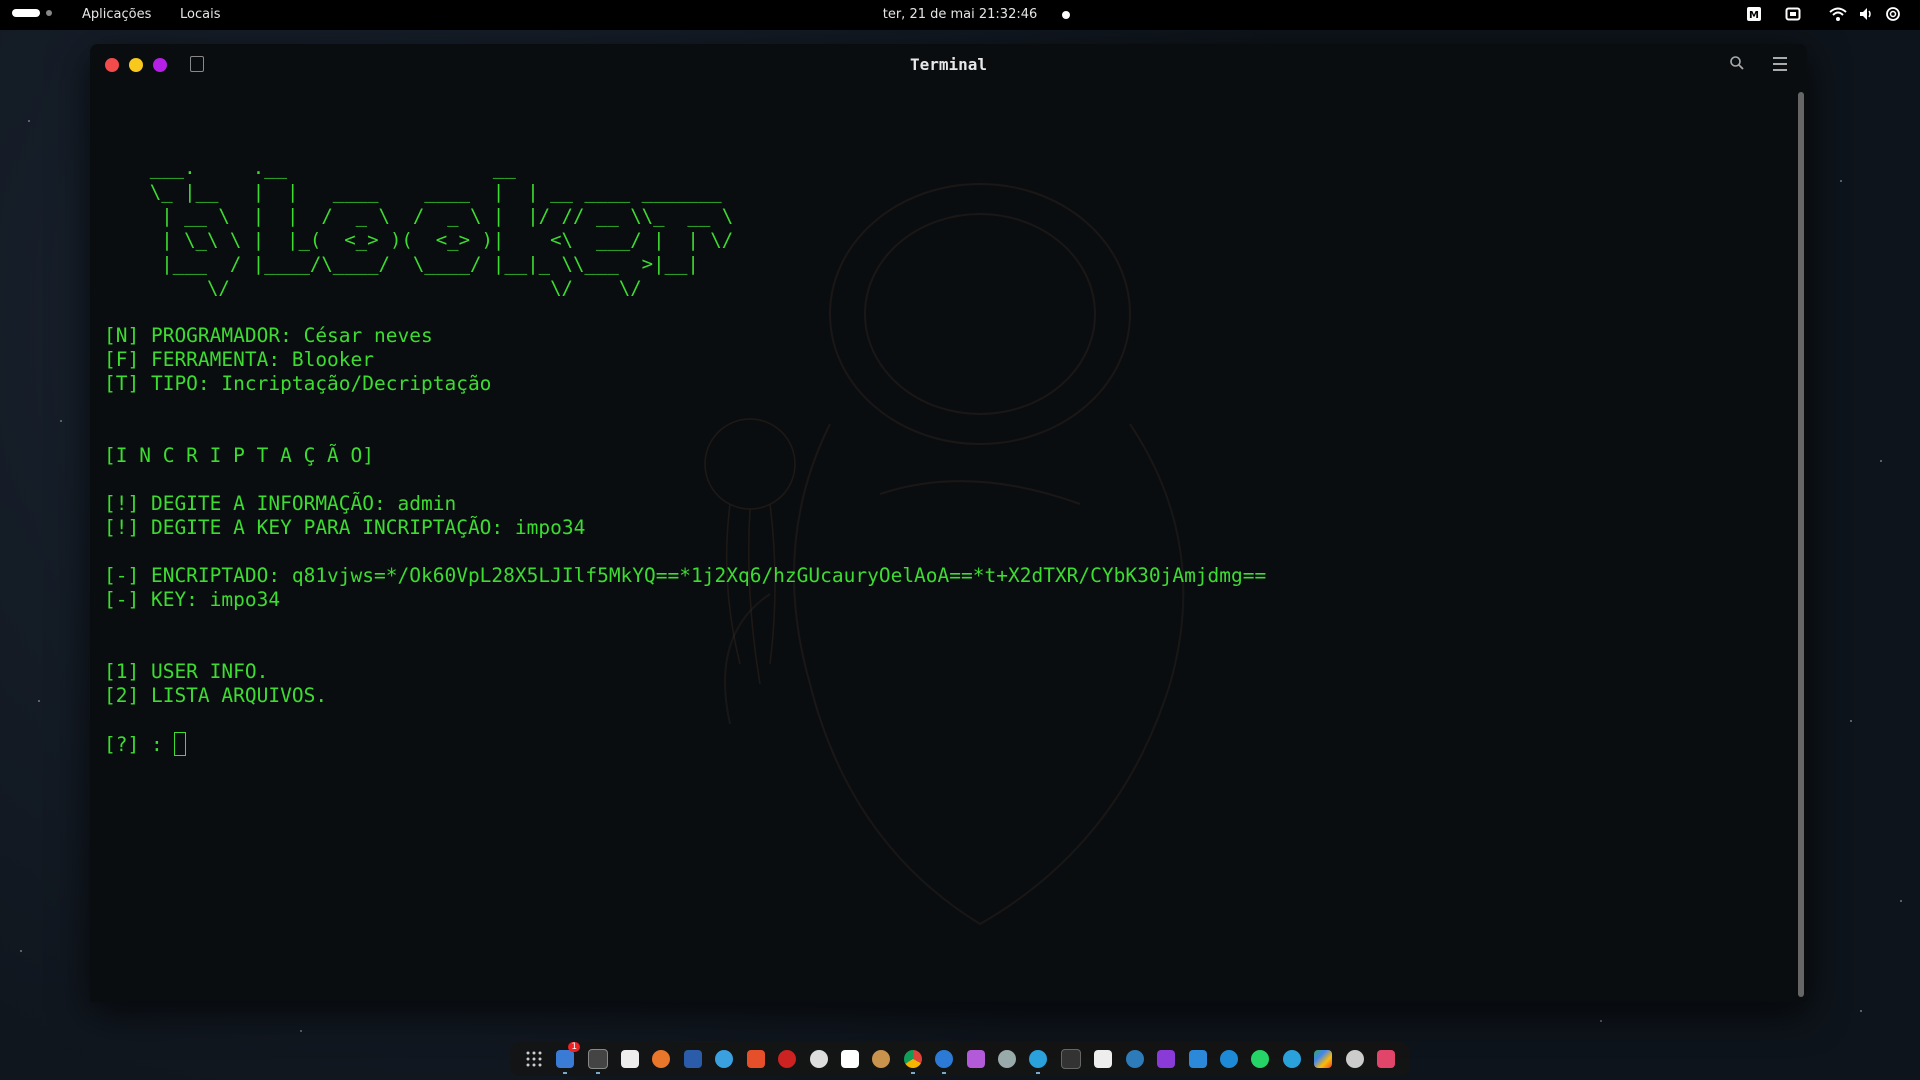 This screenshot has width=1920, height=1080. Describe the element at coordinates (975, 1059) in the screenshot. I see `notes-icon` at that location.